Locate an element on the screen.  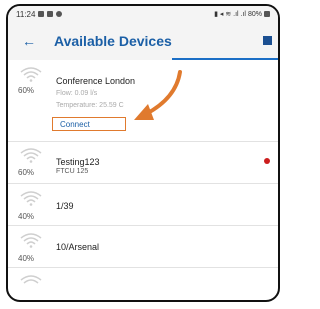
status-bar: 11:24 ▮ ◂ ≋ .ıl .ıl 80% is located at coordinates (143, 14).